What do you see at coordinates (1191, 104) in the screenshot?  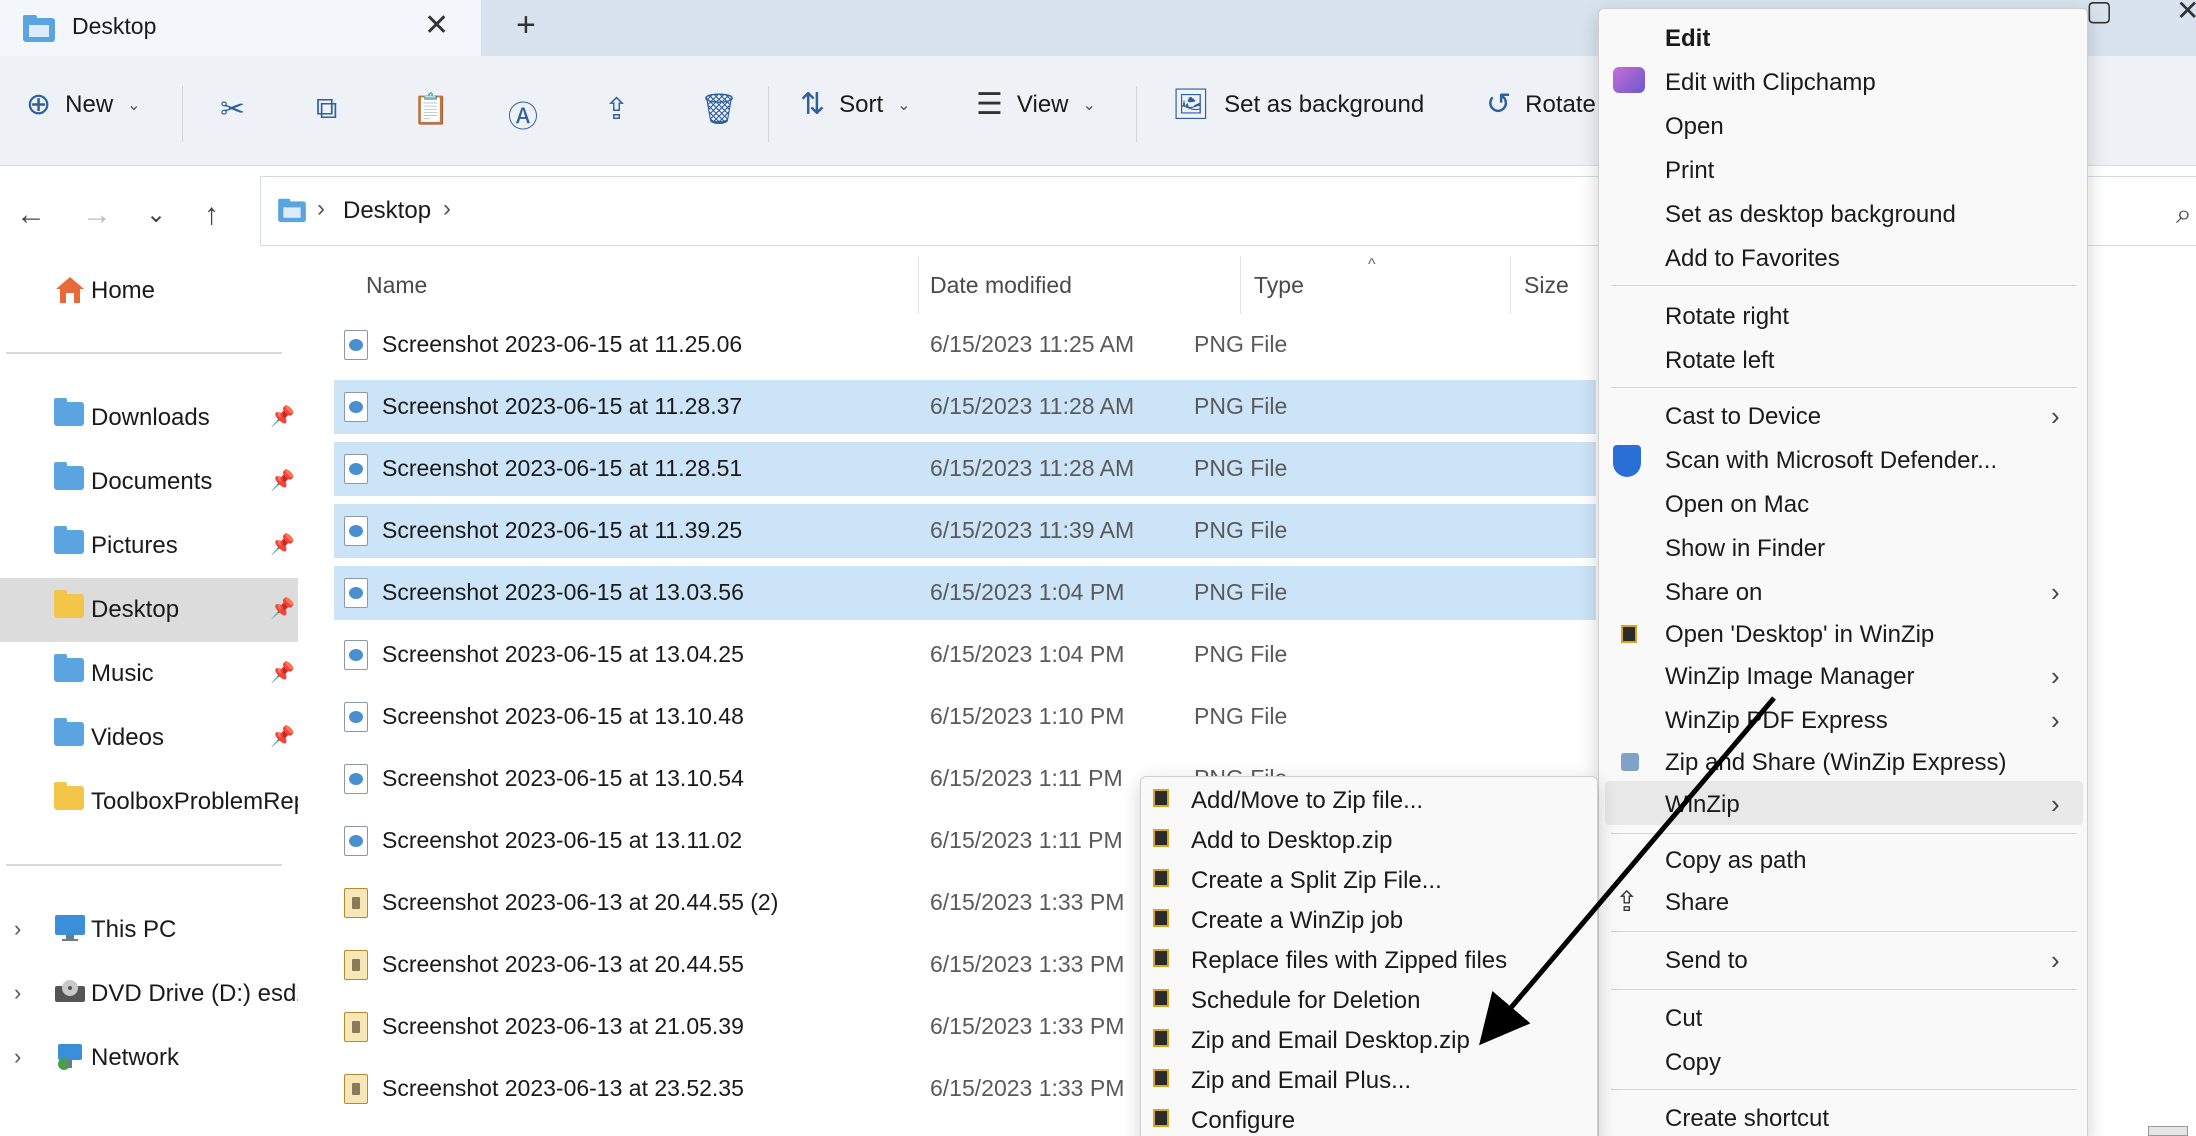 I see `image-icon: 🖼` at bounding box center [1191, 104].